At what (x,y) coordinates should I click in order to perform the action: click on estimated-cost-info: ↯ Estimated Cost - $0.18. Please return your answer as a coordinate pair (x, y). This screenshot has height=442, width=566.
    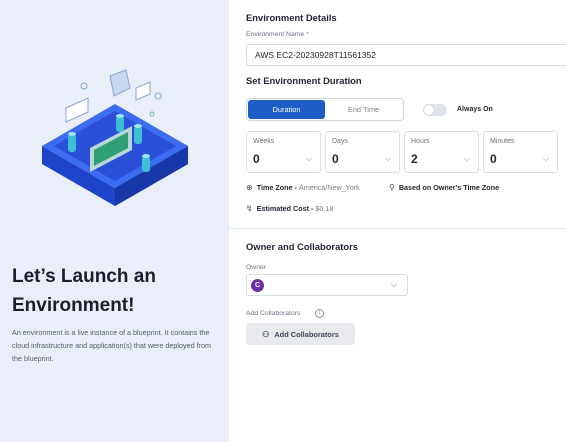
    Looking at the image, I should click on (289, 208).